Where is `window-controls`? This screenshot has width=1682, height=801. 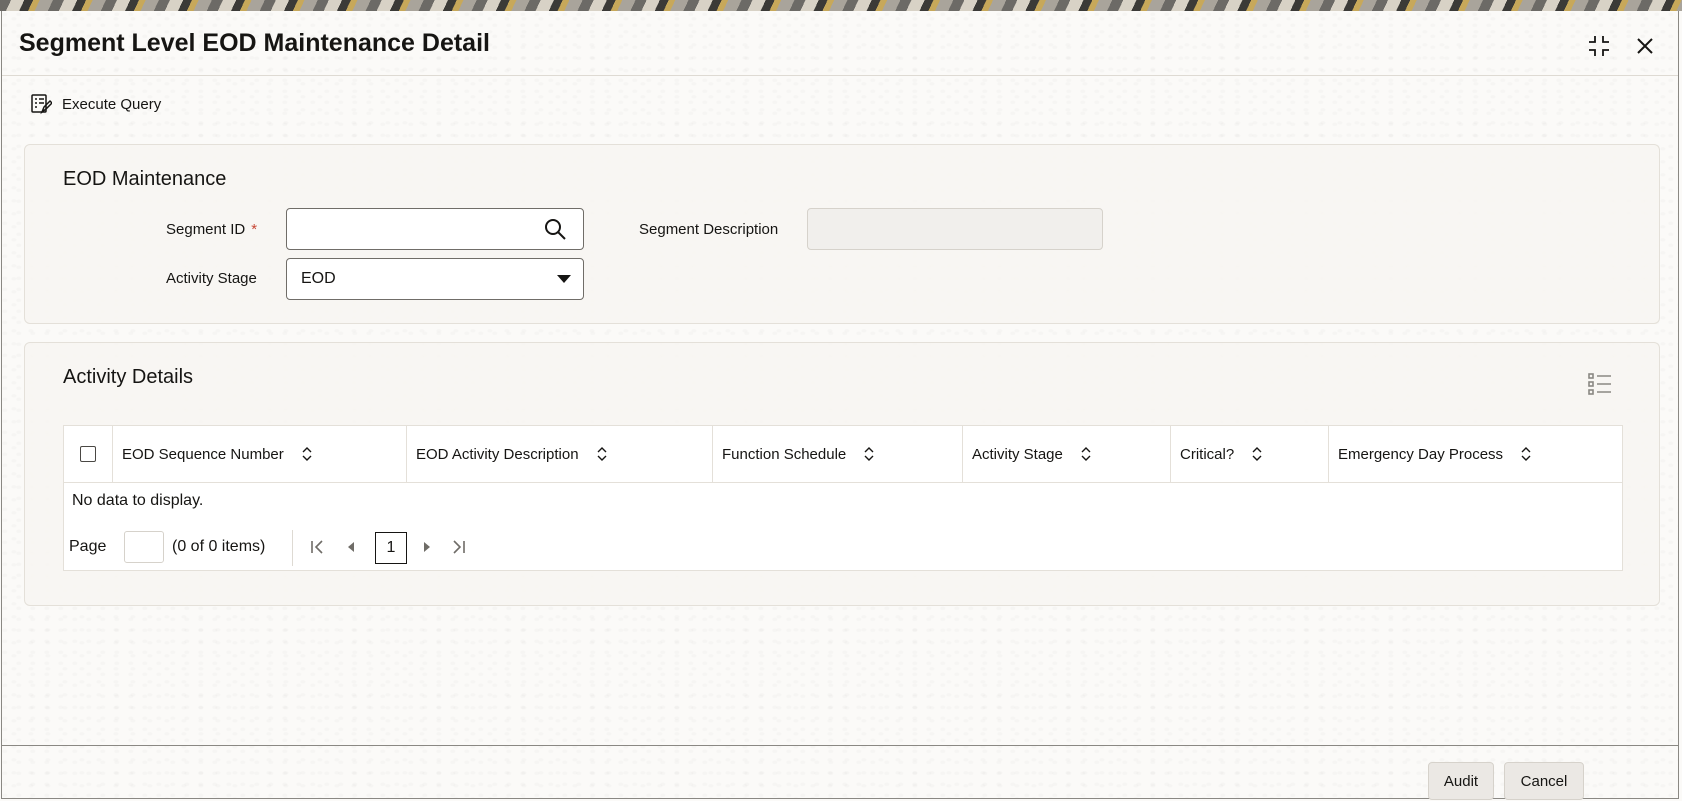 window-controls is located at coordinates (1622, 46).